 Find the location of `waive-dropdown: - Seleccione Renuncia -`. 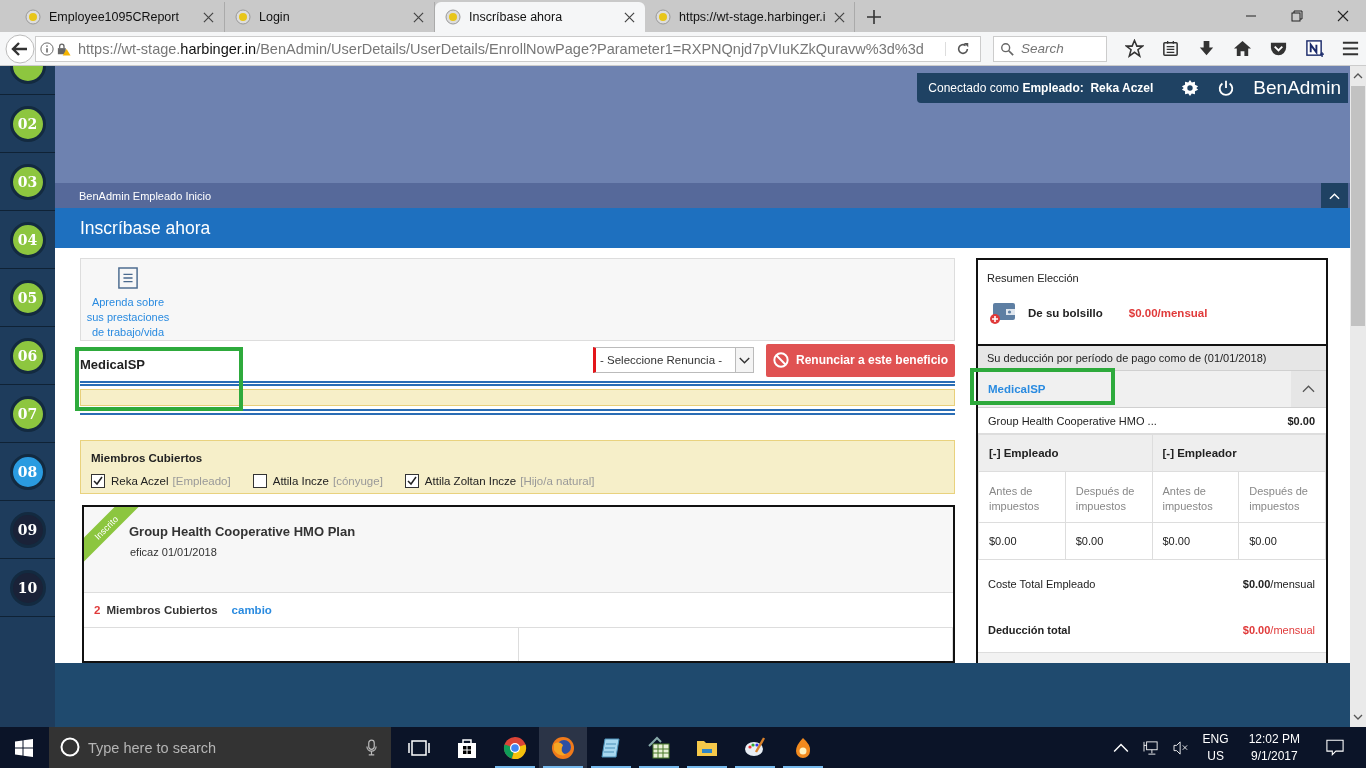

waive-dropdown: - Seleccione Renuncia - is located at coordinates (673, 360).